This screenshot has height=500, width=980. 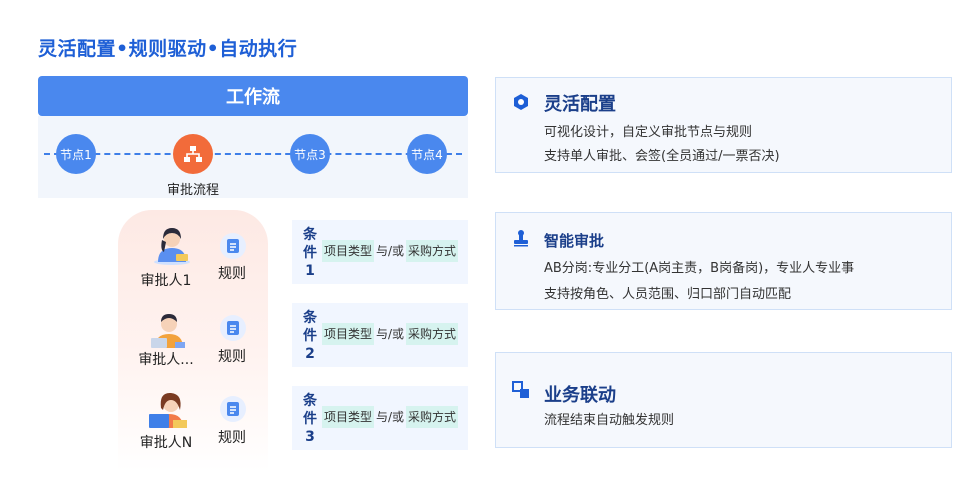 I want to click on condition-2-connector: 与/或, so click(x=390, y=334).